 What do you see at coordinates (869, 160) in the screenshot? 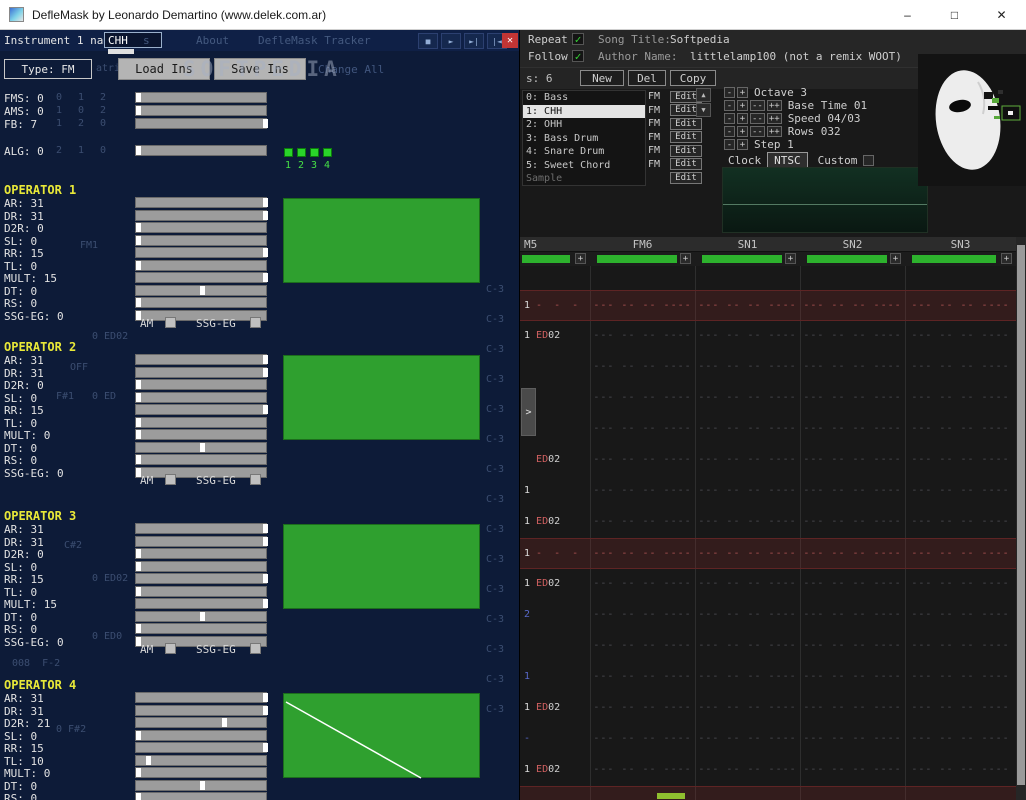
I see `custom-clock-checkbox` at bounding box center [869, 160].